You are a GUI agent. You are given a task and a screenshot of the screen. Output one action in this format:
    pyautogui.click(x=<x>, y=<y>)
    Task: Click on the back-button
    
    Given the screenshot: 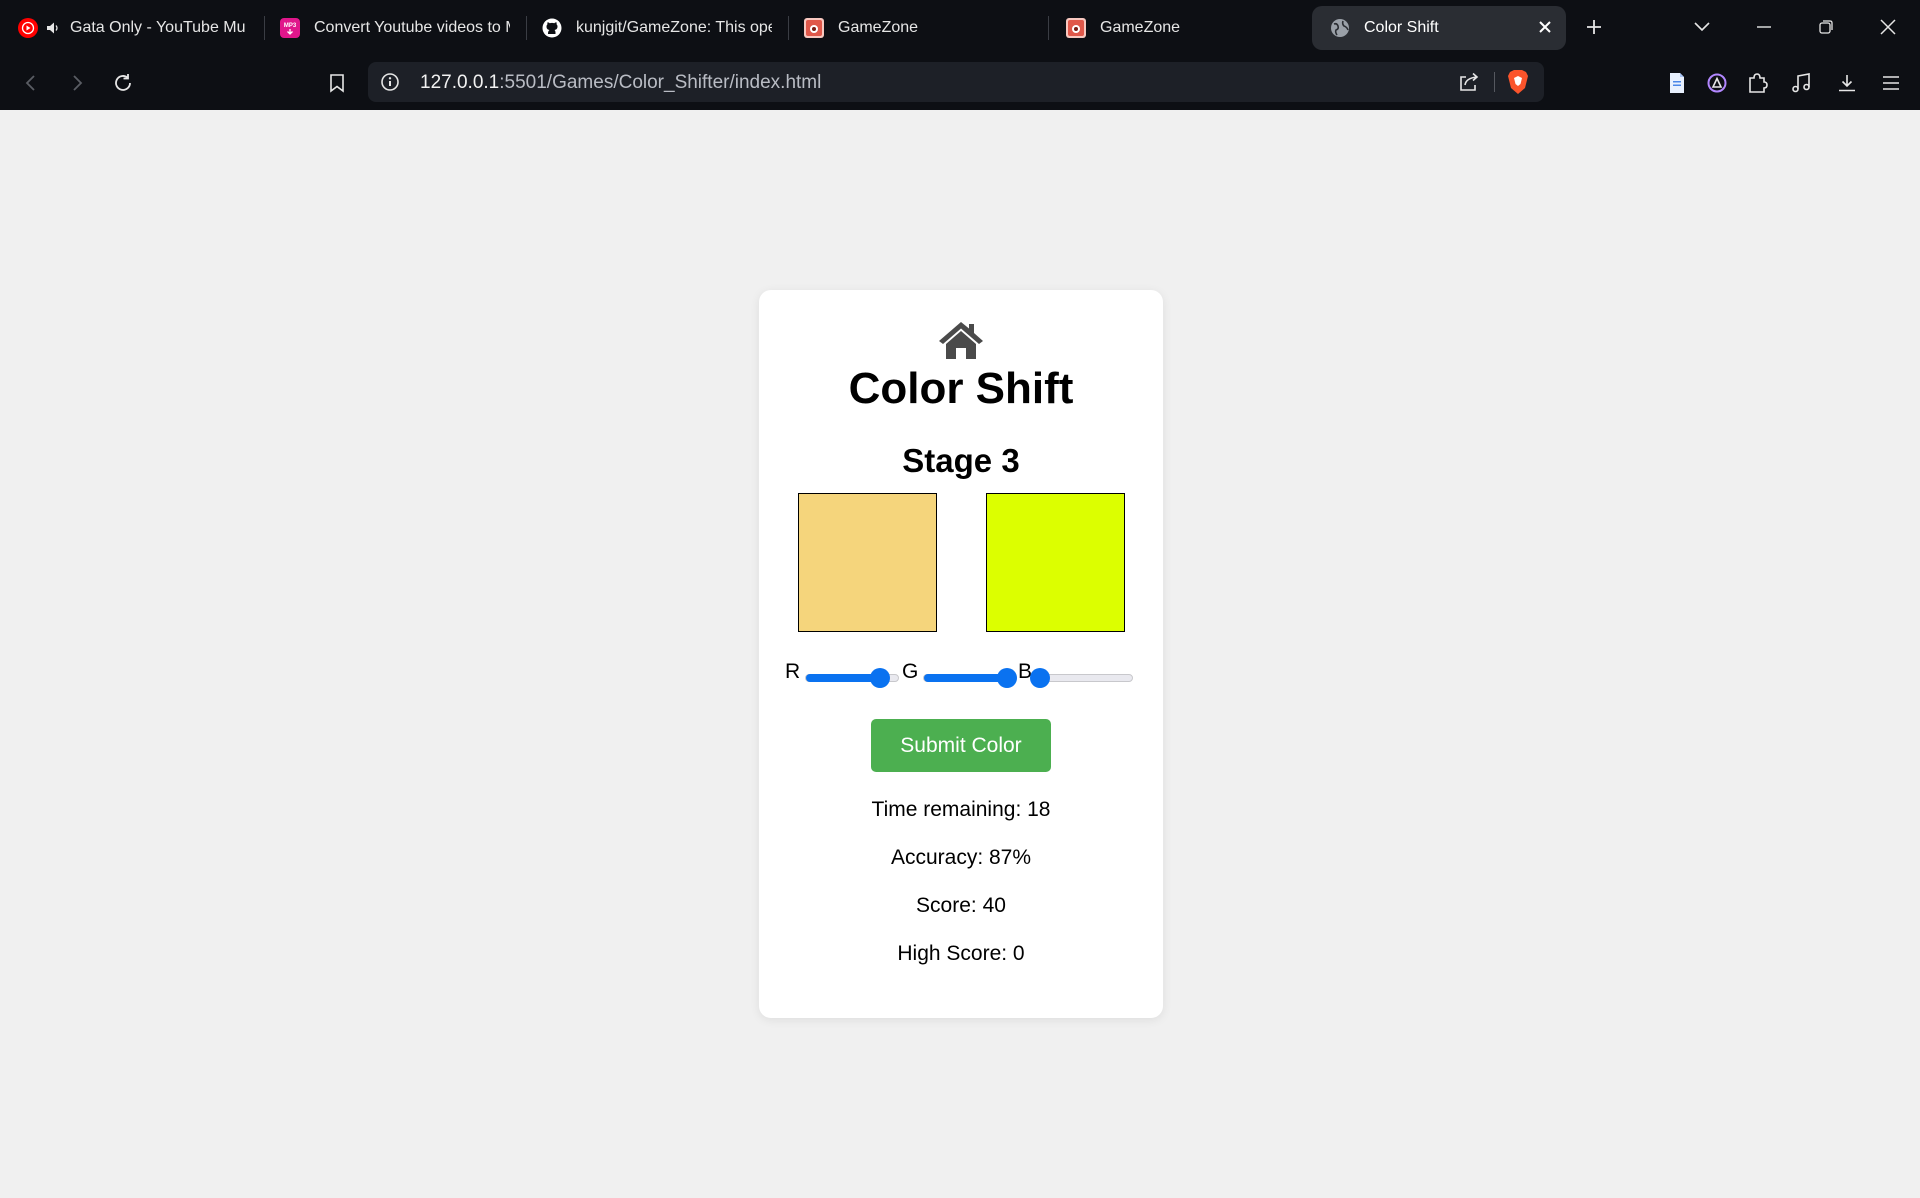 What is the action you would take?
    pyautogui.click(x=31, y=83)
    